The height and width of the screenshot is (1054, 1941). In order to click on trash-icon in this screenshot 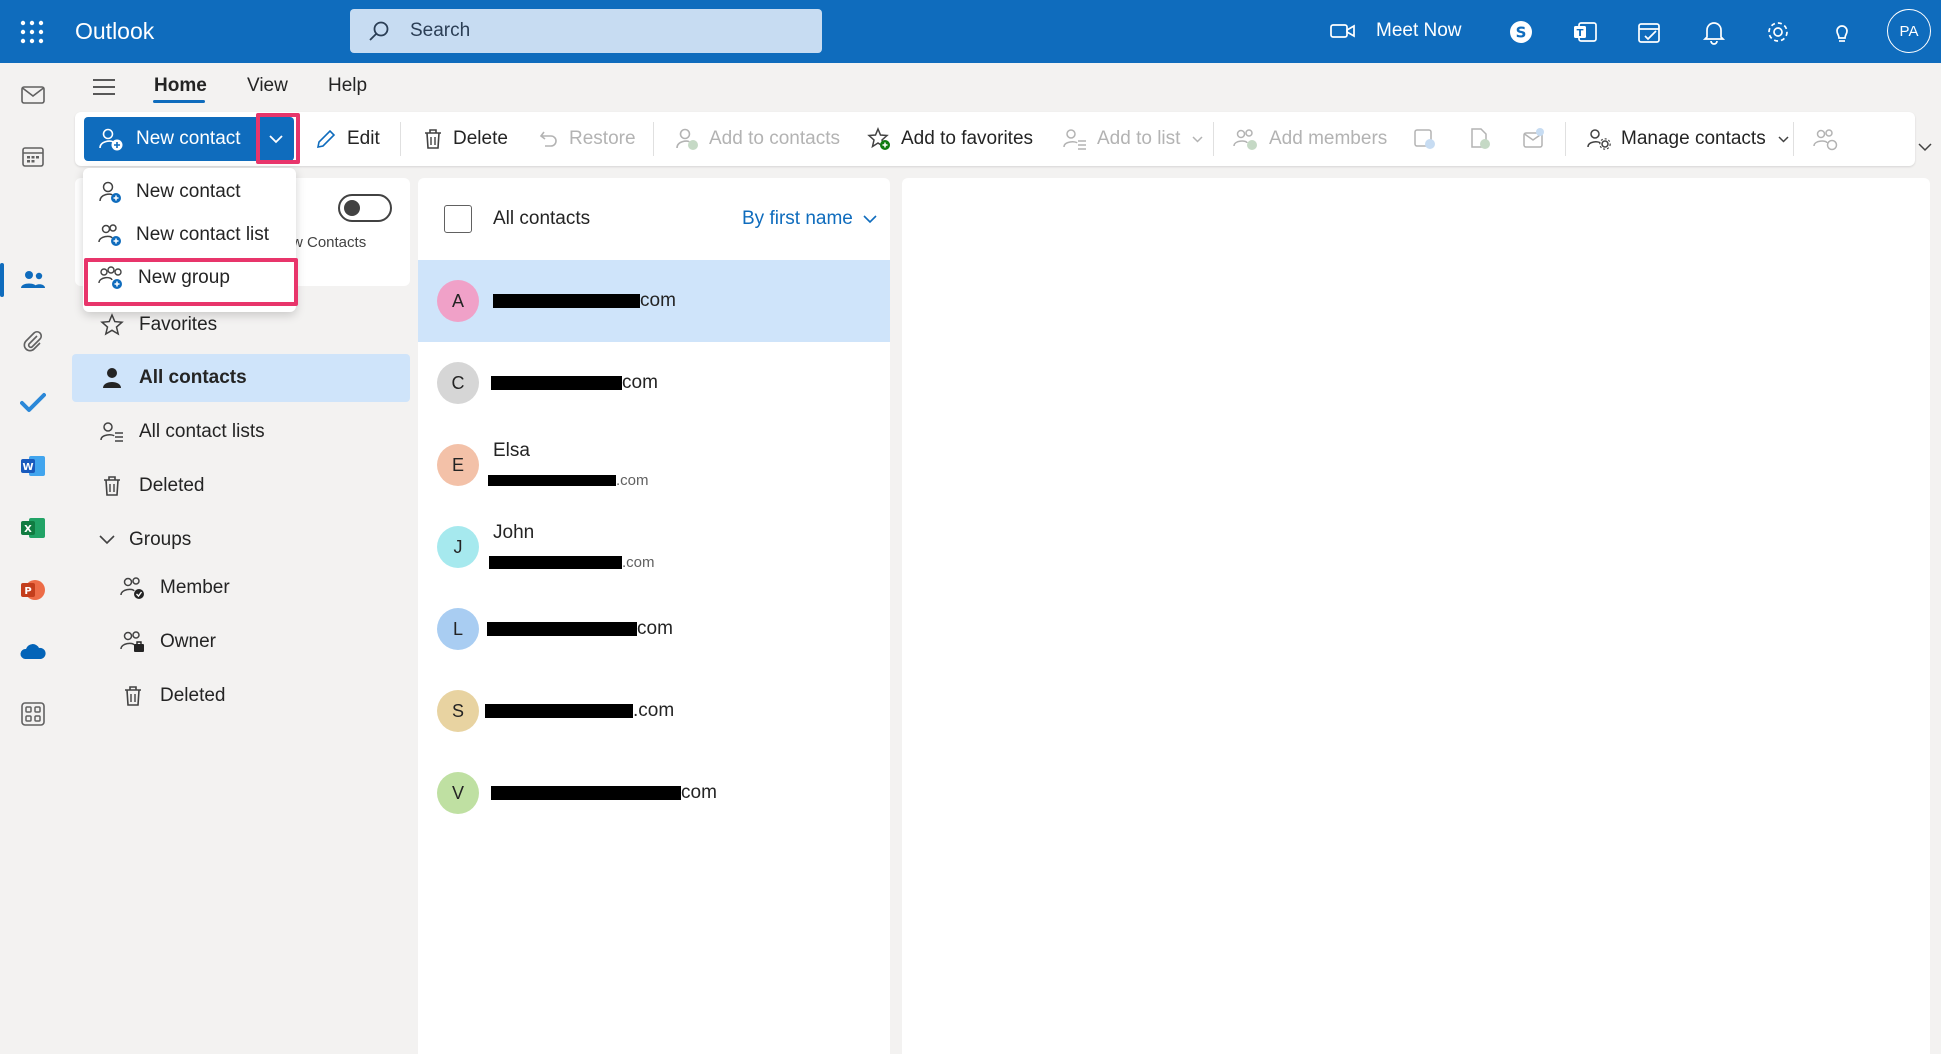, I will do `click(433, 139)`.